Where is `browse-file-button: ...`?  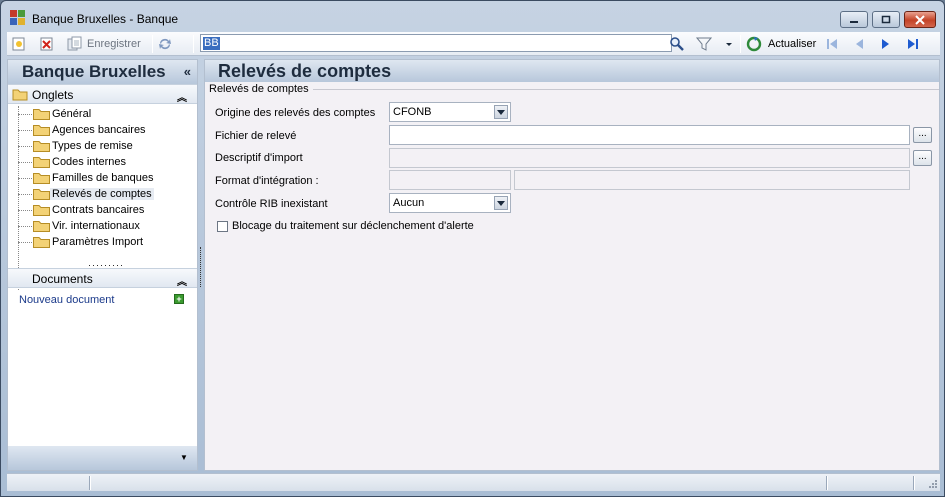
browse-file-button: ... is located at coordinates (922, 135).